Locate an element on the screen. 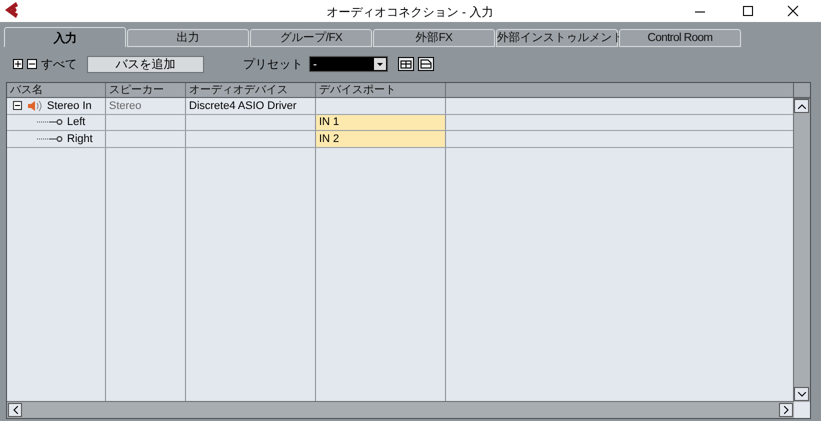  port-cell-highlight: IN 2 is located at coordinates (381, 138).